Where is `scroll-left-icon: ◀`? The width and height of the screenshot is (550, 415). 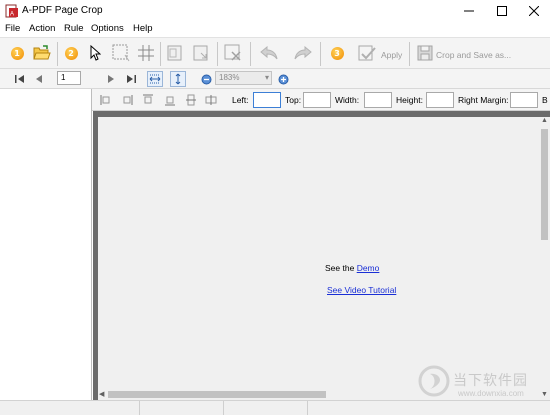
scroll-left-icon: ◀ is located at coordinates (101, 394).